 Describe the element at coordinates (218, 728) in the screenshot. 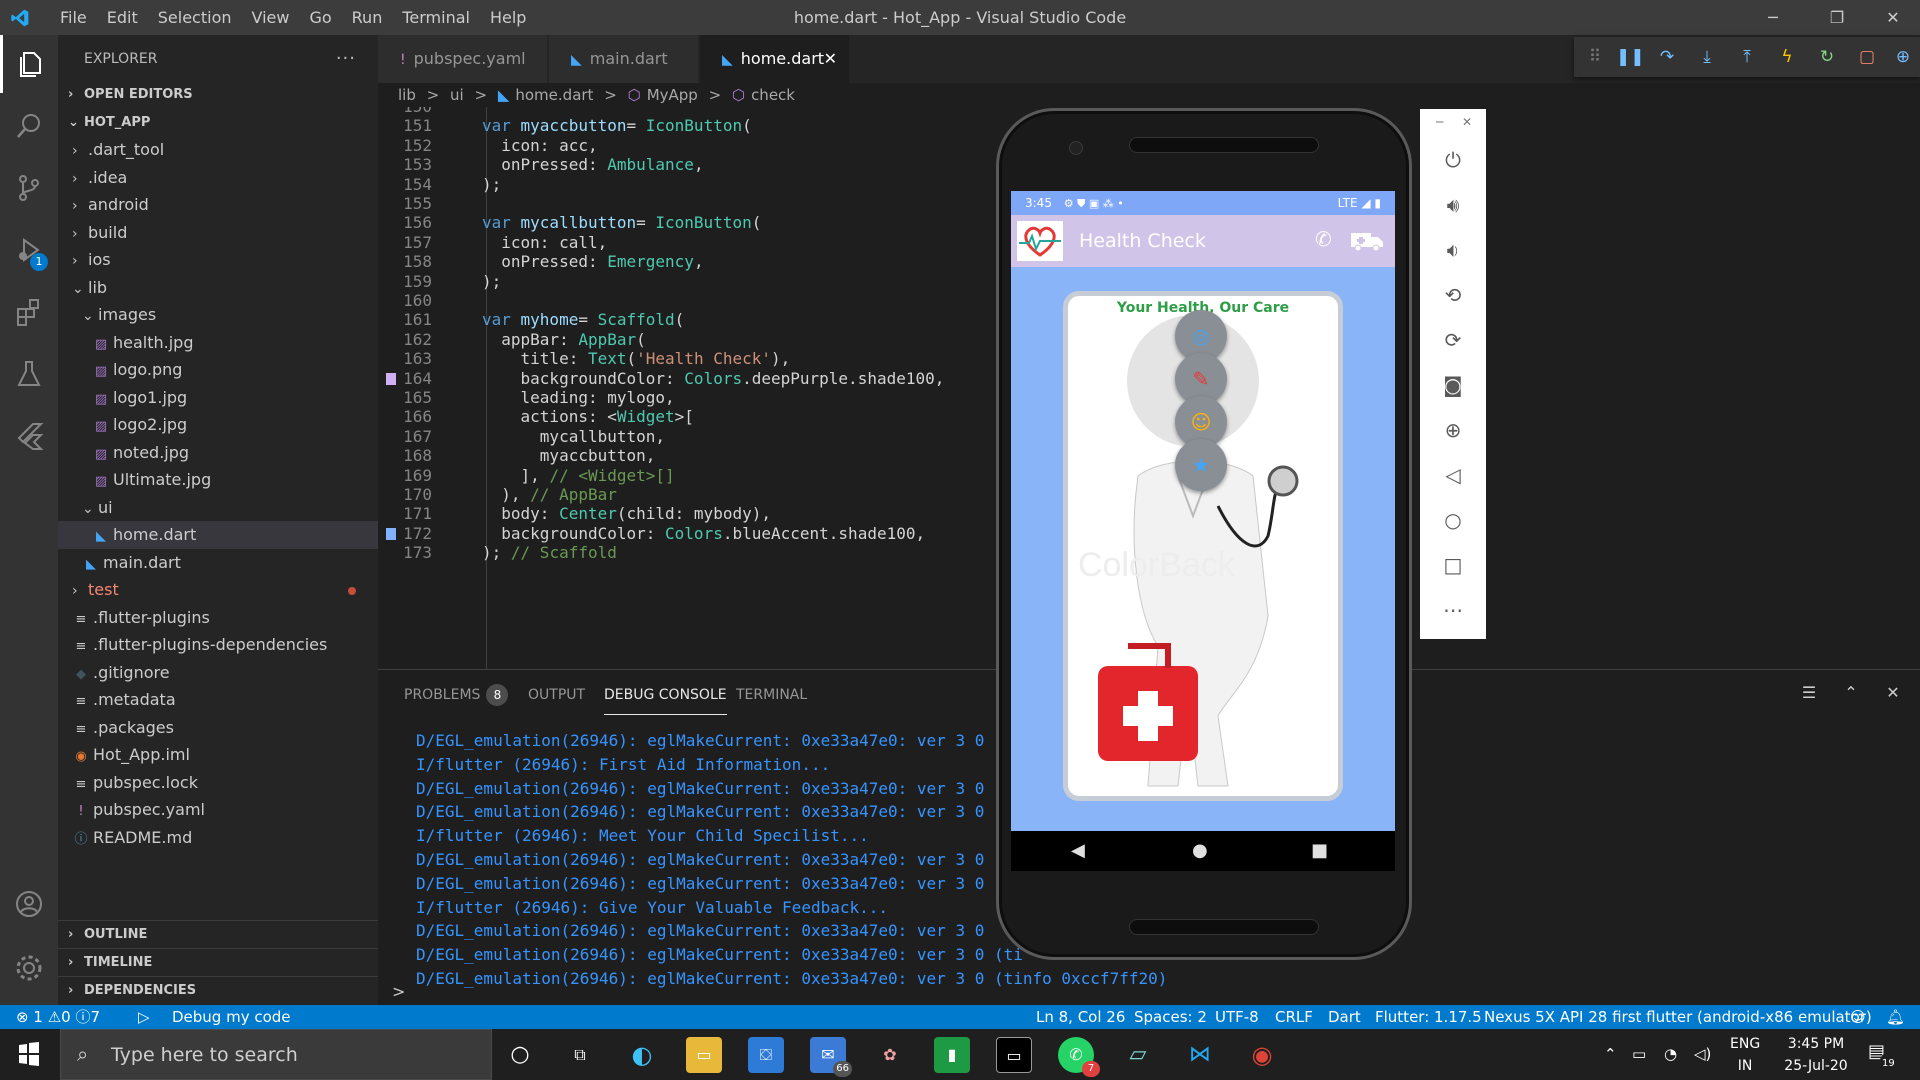

I see `tree-item: ≡ .packages` at that location.